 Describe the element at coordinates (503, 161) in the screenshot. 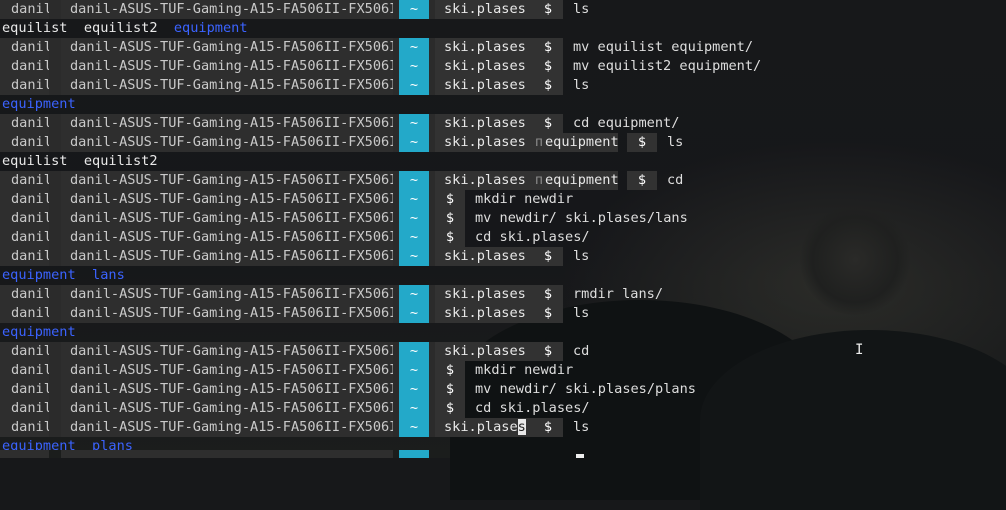

I see `output-line: equilist equilist2` at that location.